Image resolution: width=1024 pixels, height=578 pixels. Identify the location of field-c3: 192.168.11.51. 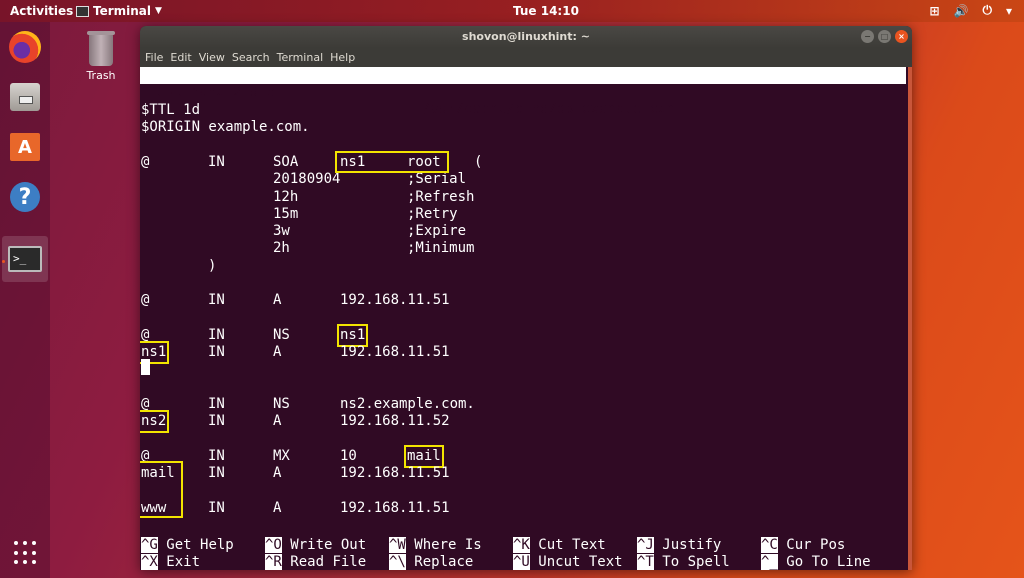
(395, 473).